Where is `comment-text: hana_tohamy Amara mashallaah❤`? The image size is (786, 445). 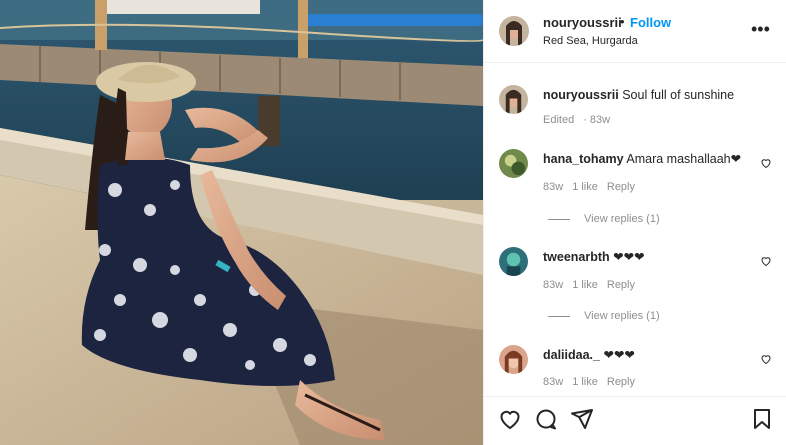
comment-text: hana_tohamy Amara mashallaah❤ is located at coordinates (648, 159).